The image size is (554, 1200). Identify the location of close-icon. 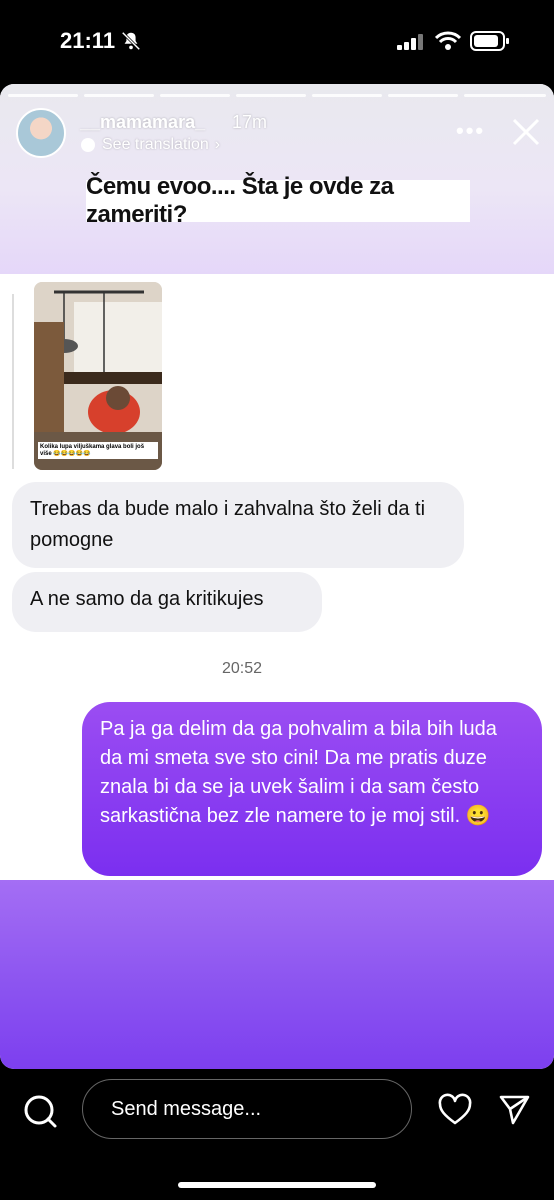
(526, 132).